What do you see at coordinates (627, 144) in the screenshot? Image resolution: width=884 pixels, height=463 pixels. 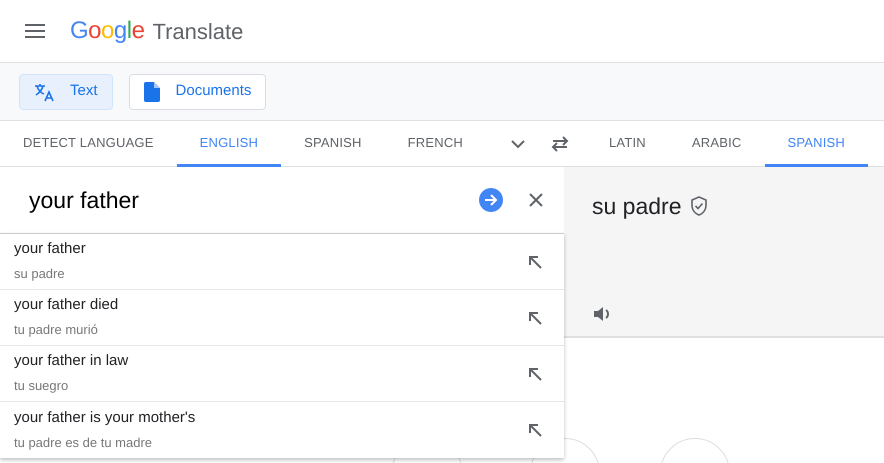 I see `language-tab: LATIN` at bounding box center [627, 144].